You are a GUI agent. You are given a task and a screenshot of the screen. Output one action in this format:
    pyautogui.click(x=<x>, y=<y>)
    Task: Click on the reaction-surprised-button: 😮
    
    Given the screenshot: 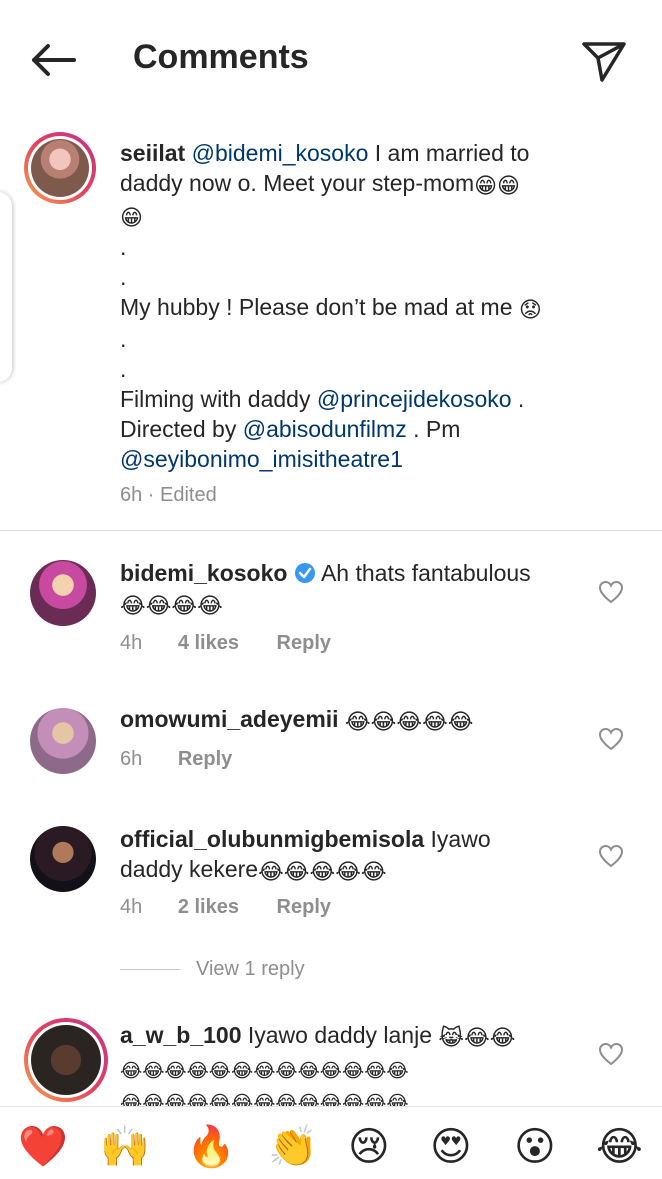 What is the action you would take?
    pyautogui.click(x=535, y=1147)
    